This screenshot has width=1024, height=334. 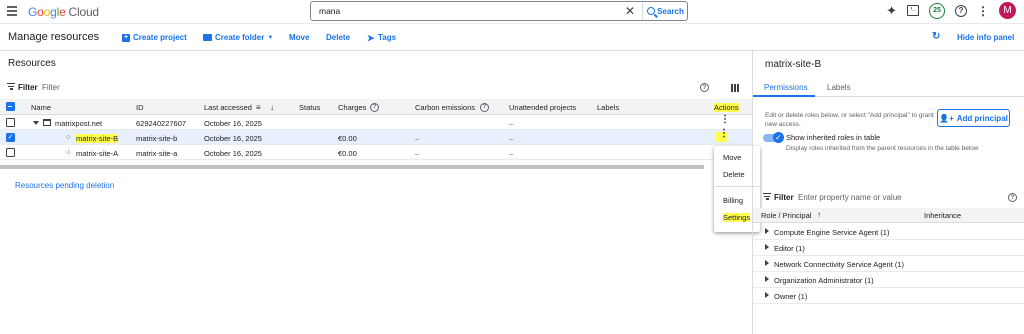 I want to click on cloud-shell-icon: ›_, so click(x=913, y=10).